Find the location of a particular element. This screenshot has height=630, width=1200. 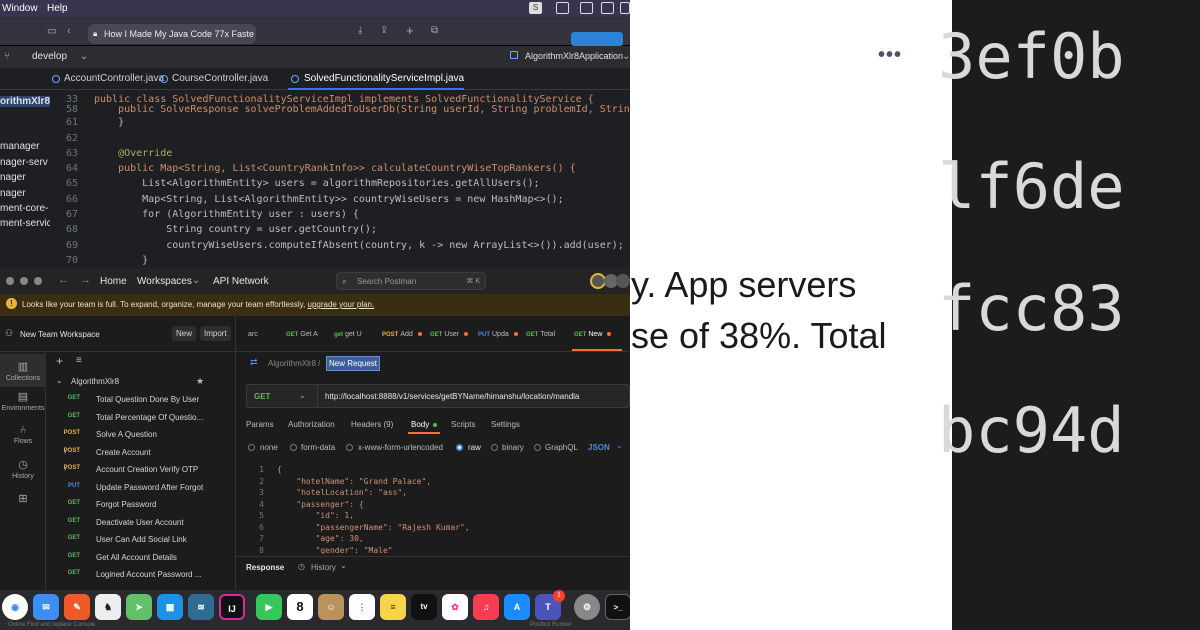

pen-icon: ✎ is located at coordinates (77, 607).